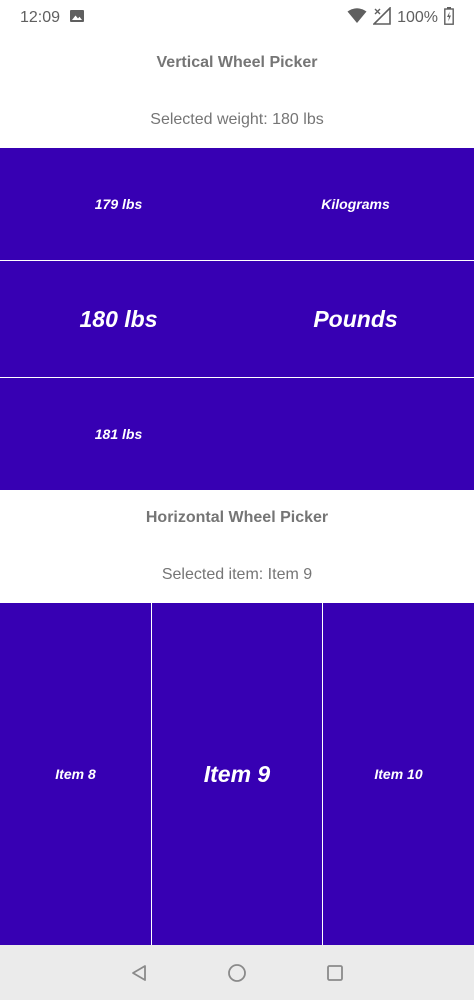 This screenshot has height=1000, width=474. What do you see at coordinates (335, 973) in the screenshot?
I see `recents-icon` at bounding box center [335, 973].